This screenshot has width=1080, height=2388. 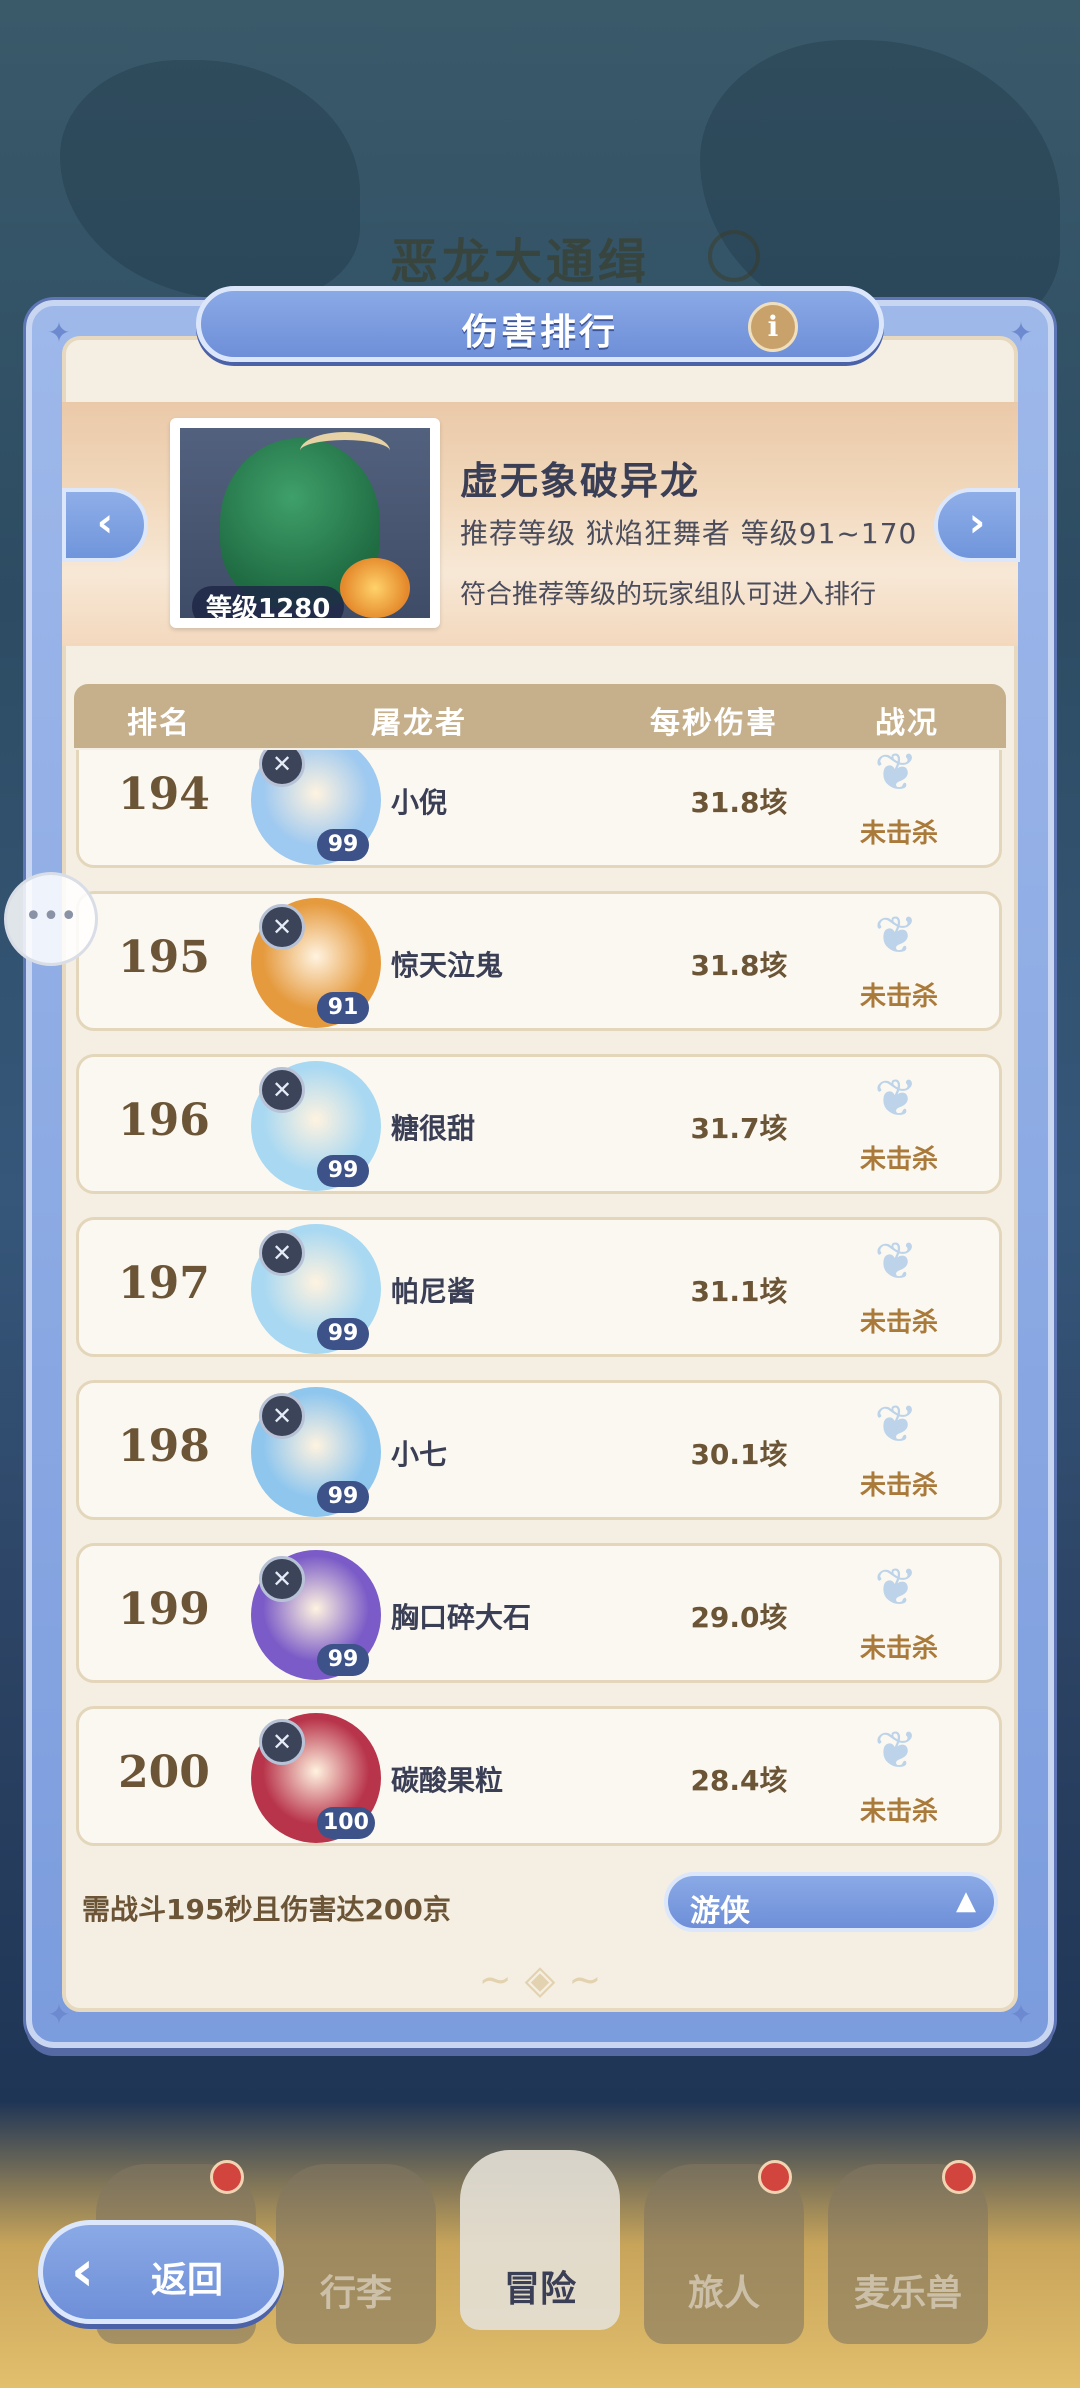 I want to click on table-row: 194 ✕ 99 小倪 31.8垓 ❦ 未击杀, so click(x=539, y=809).